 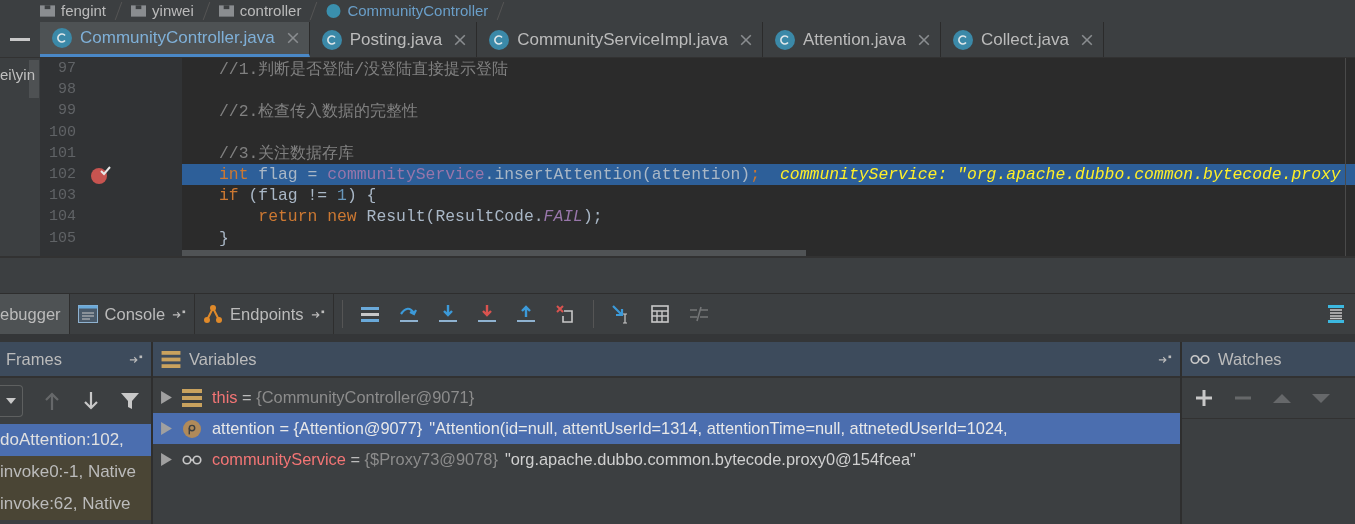 I want to click on code-line: //2.检查传入数据的完整性, so click(x=319, y=111).